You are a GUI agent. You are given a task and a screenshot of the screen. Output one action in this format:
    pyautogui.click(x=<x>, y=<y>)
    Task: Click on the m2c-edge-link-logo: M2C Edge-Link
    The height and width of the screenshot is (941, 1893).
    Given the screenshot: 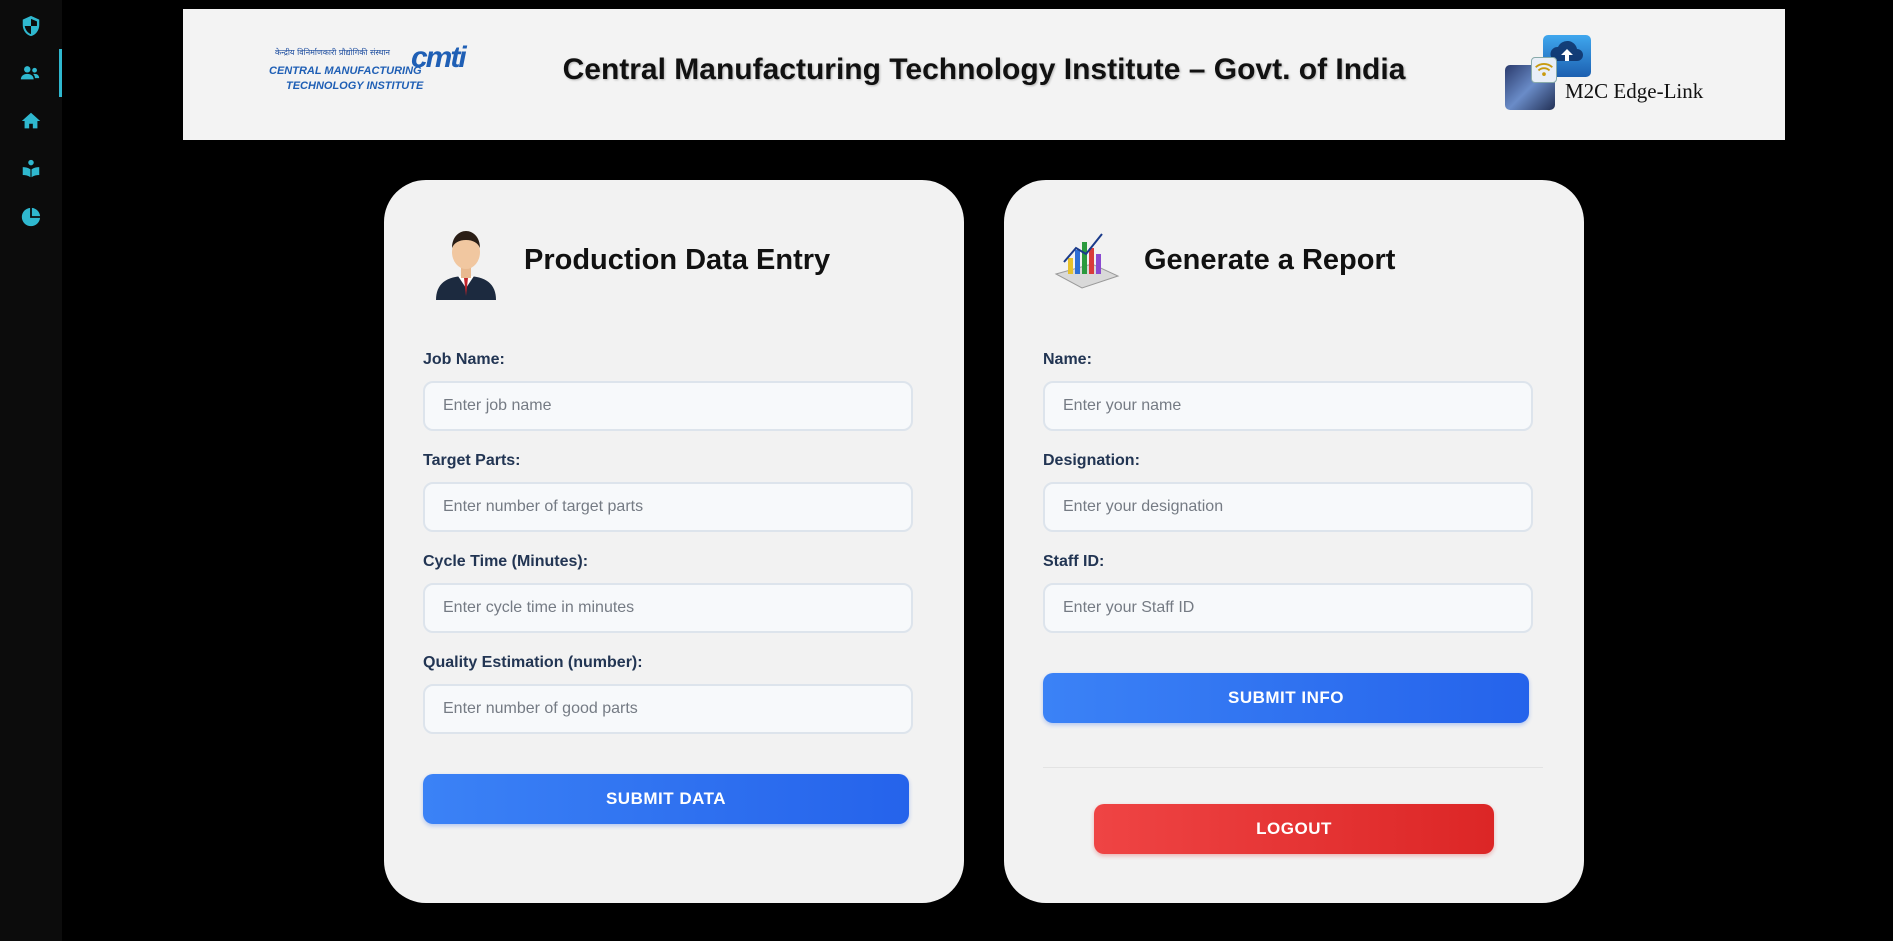 What is the action you would take?
    pyautogui.click(x=1615, y=77)
    